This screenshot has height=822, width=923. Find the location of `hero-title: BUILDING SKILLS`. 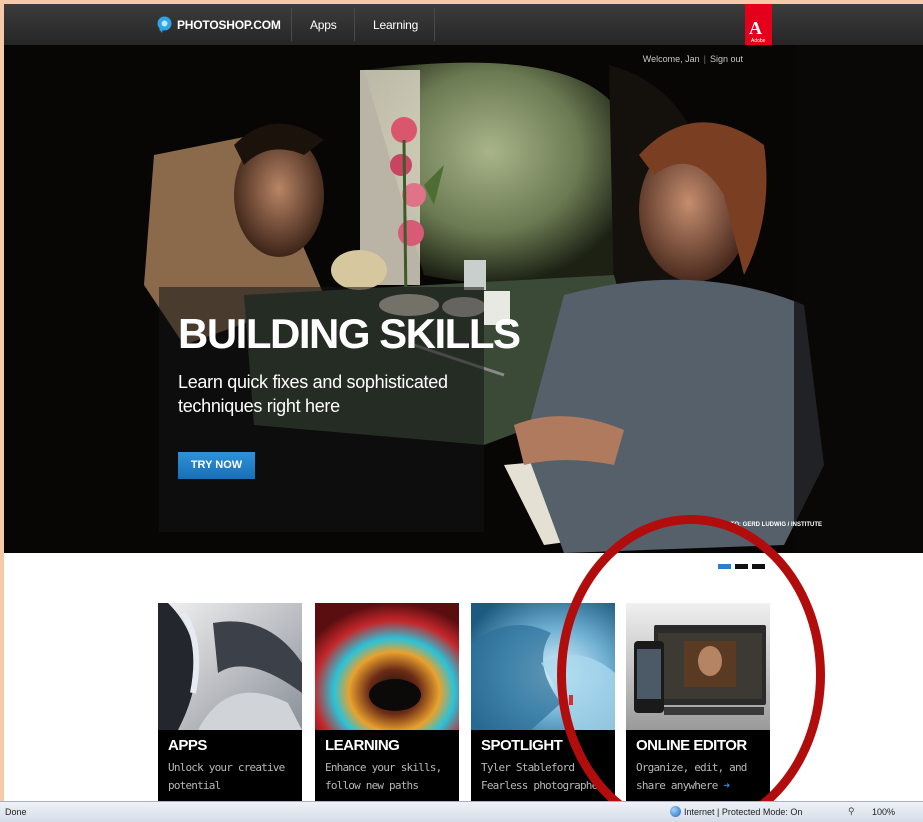

hero-title: BUILDING SKILLS is located at coordinates (349, 333).